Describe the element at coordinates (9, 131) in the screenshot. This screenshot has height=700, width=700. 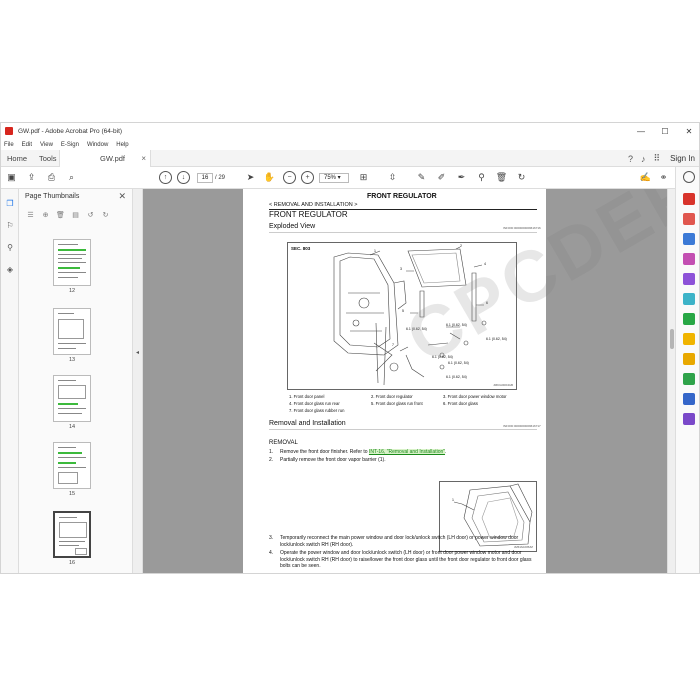
I see `acrobat-app-icon` at that location.